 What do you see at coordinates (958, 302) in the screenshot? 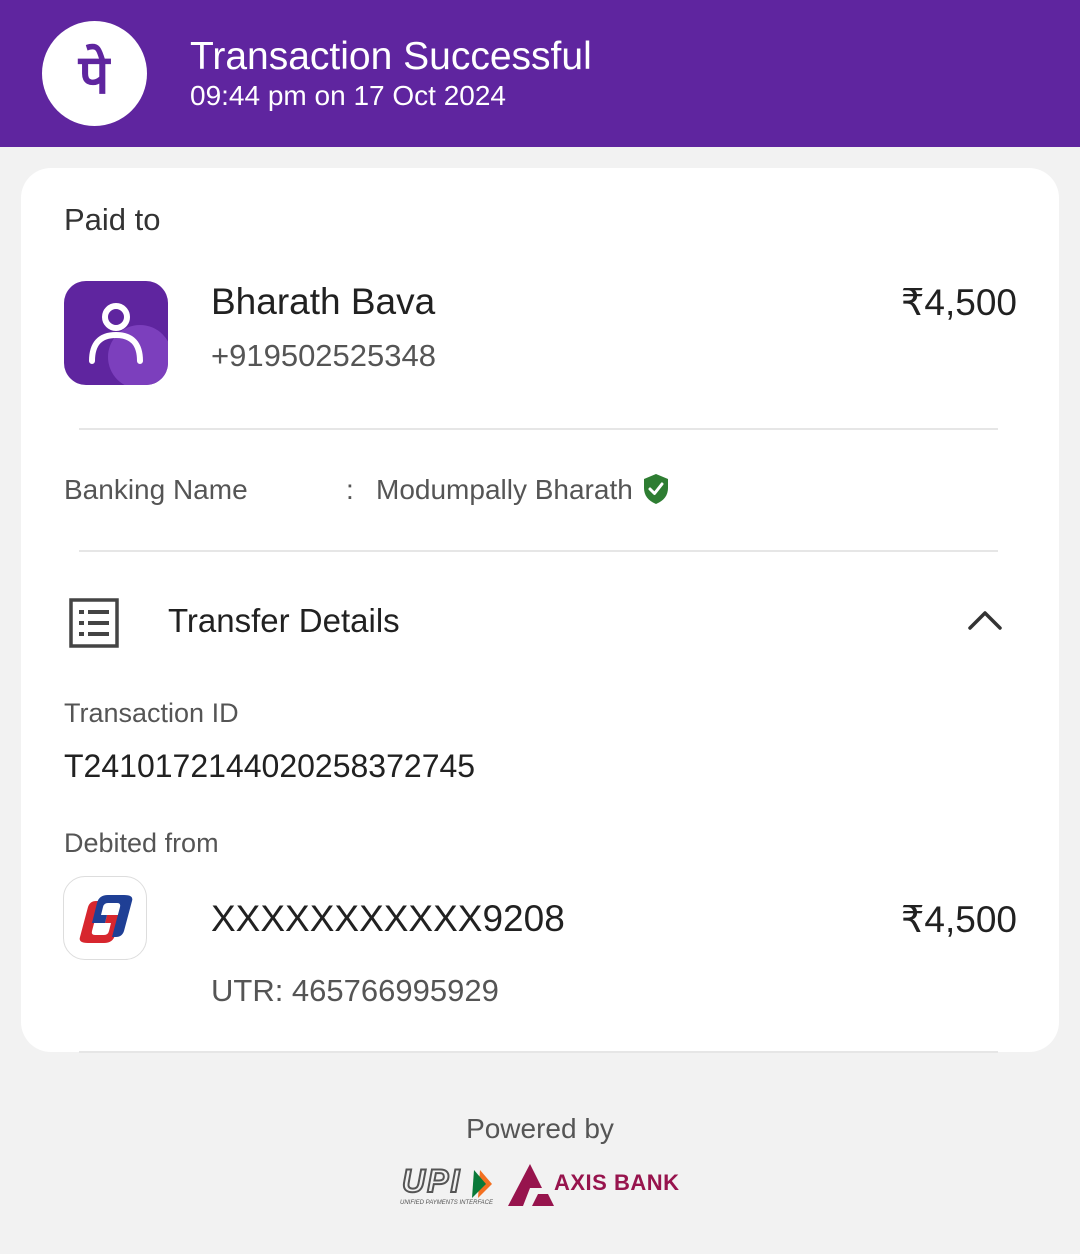
I see `payee-amount: ₹4,500` at bounding box center [958, 302].